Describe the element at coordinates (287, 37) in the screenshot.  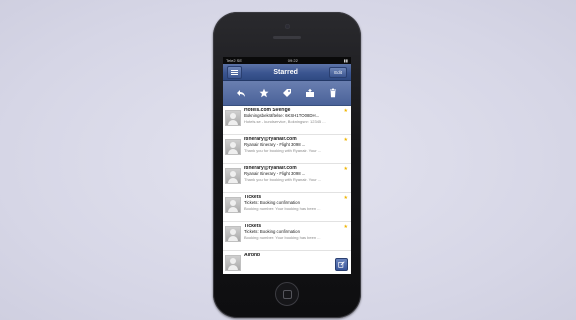
I see `earpiece-speaker` at that location.